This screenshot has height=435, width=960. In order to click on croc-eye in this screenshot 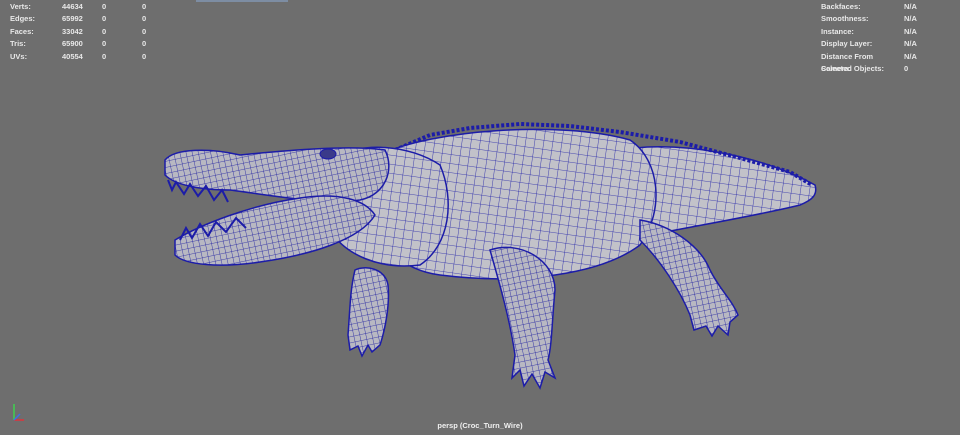, I will do `click(328, 154)`.